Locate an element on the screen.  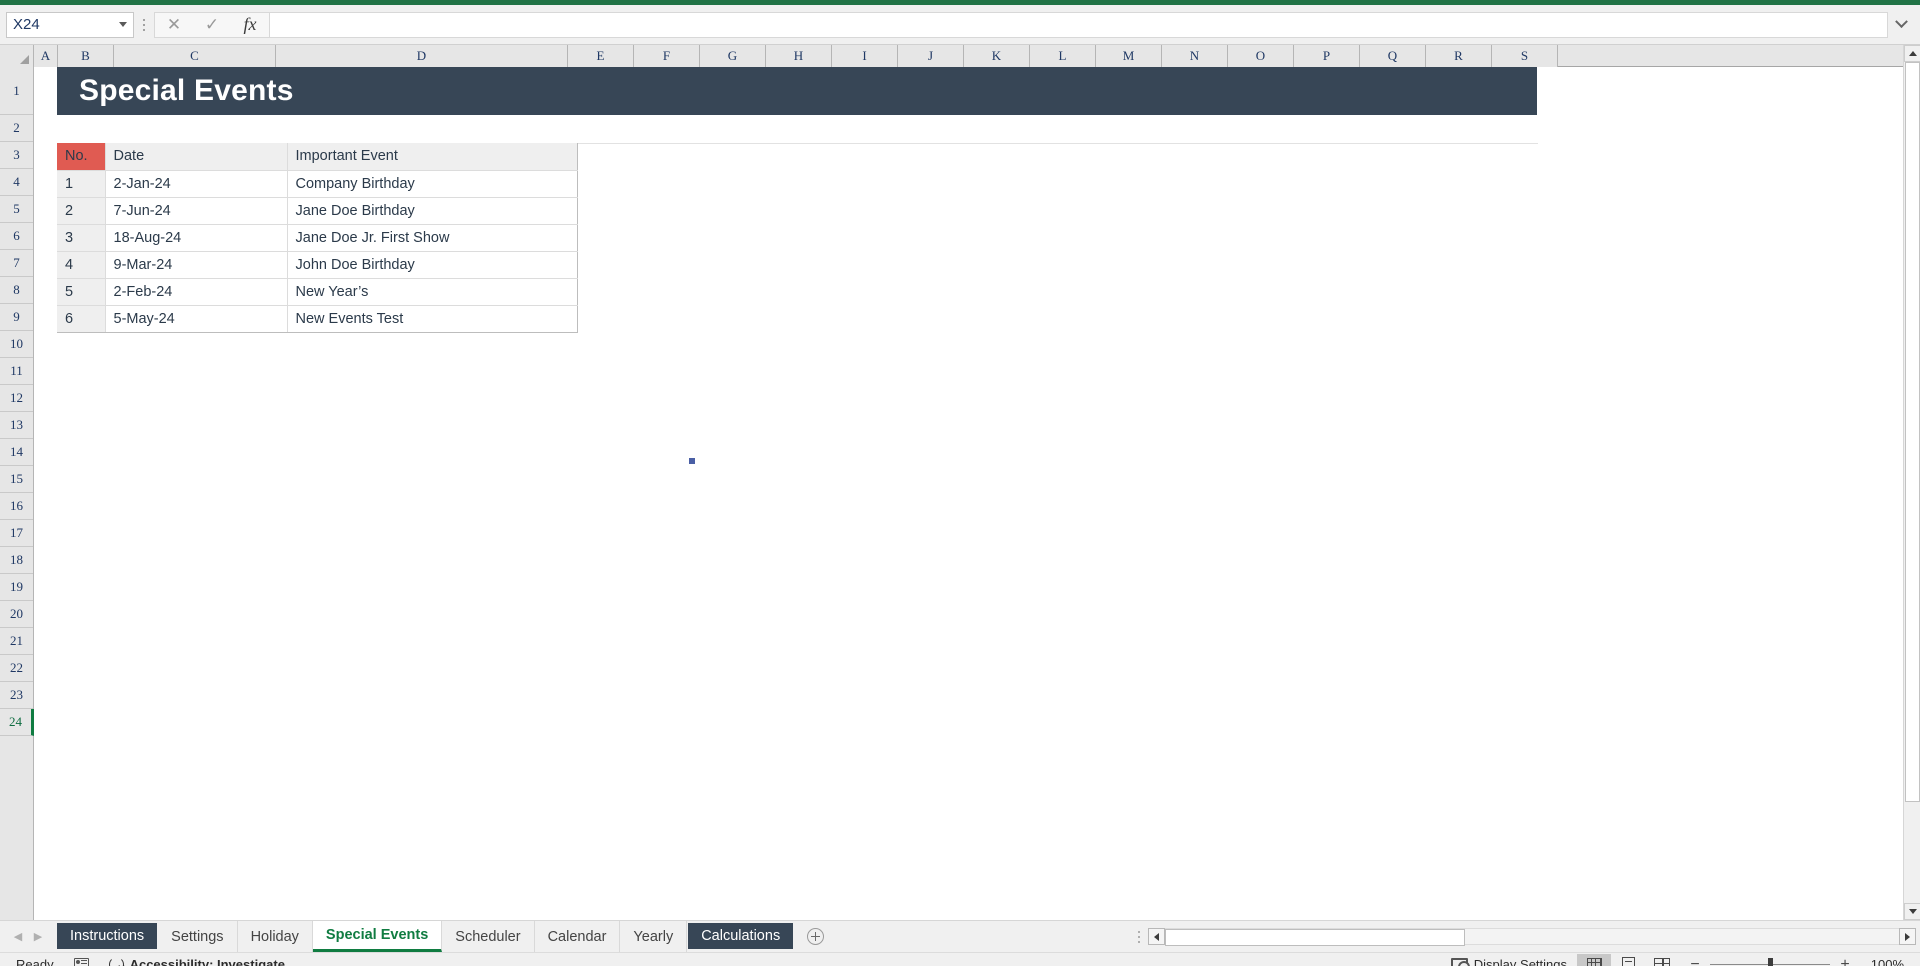
column-header-H: H is located at coordinates (799, 56).